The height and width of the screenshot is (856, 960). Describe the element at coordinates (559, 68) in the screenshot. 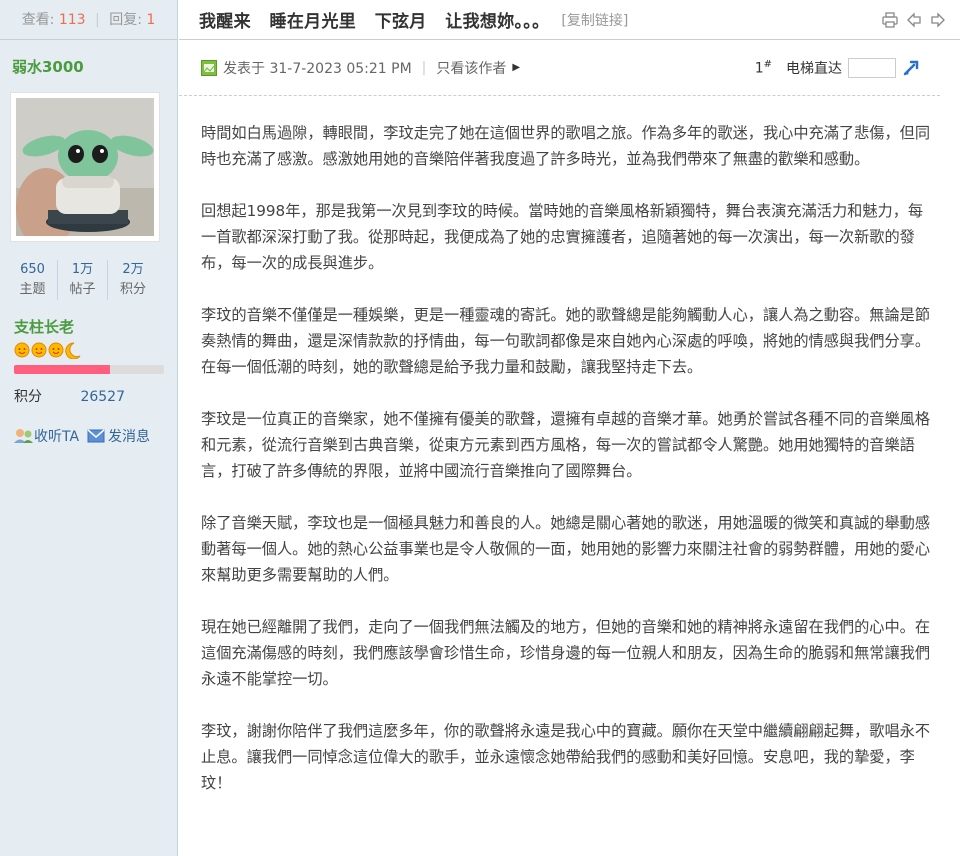

I see `post-meta-bar: 发表于 31-7-2023 05:21 PM | 只看该作者 ▶ 1# 电梯直达` at that location.